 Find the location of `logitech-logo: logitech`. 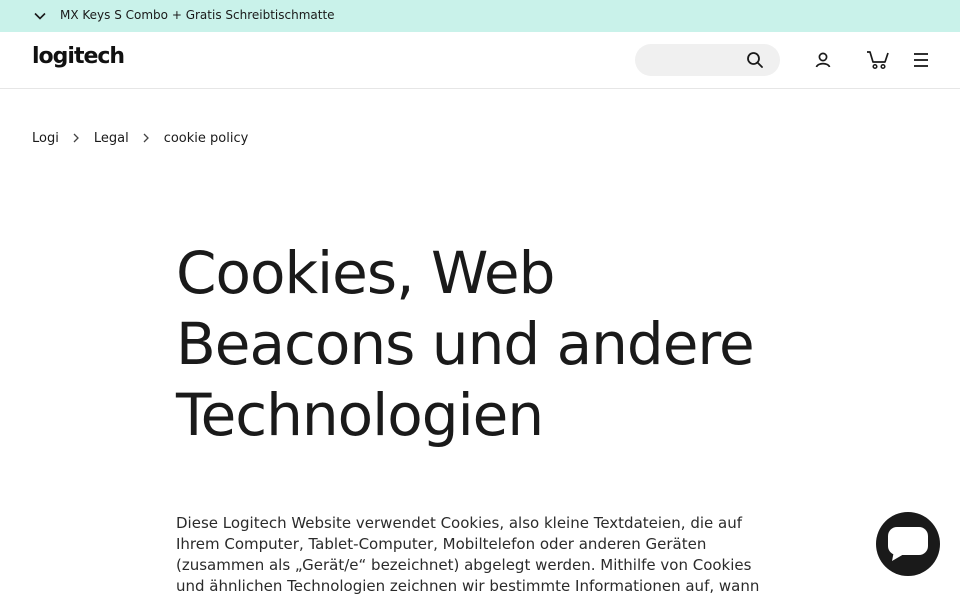

logitech-logo: logitech is located at coordinates (78, 56).